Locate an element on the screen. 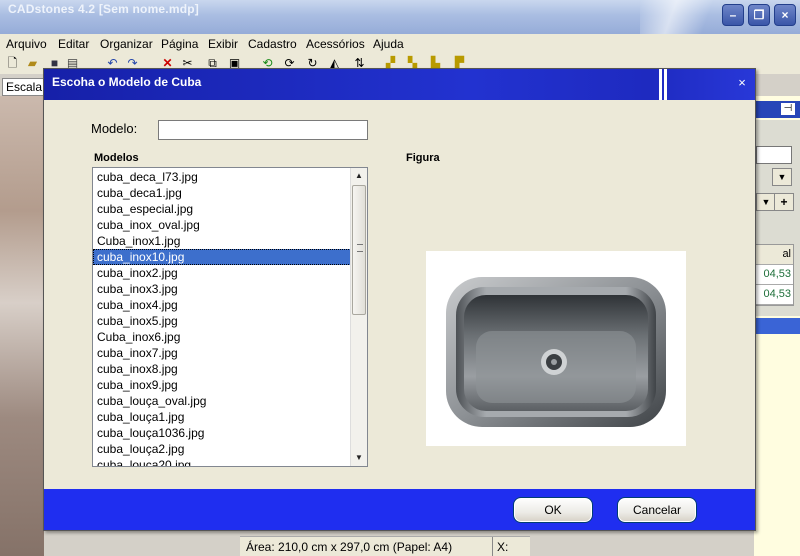  status-area: Área: 210,0 cm x 297,0 cm (Papel: A4) is located at coordinates (349, 547).